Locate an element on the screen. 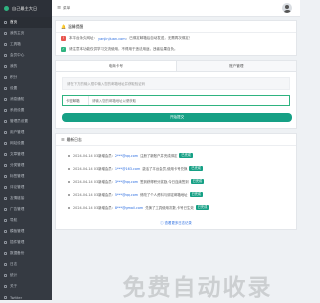 Image resolution: width=320 pixels, height=303 pixels. sidebar-item-label: 我的主页 is located at coordinates (17, 33).